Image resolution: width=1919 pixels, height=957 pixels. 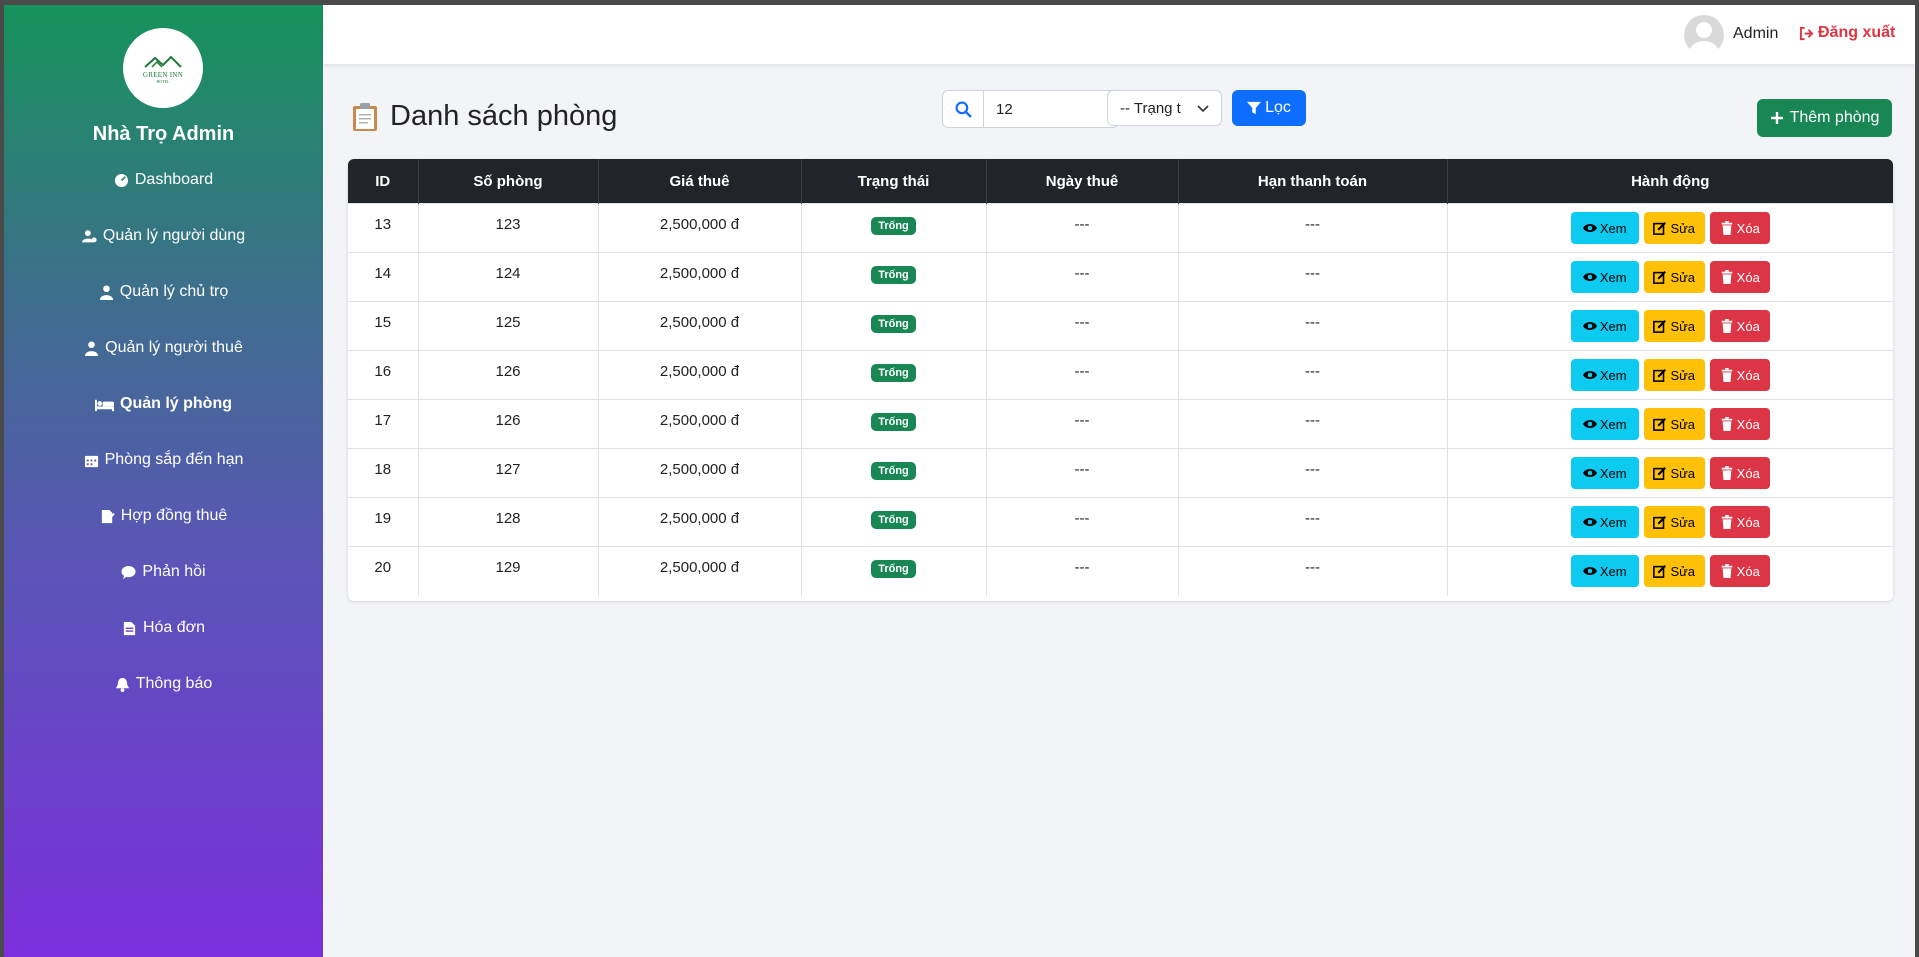 What do you see at coordinates (174, 571) in the screenshot?
I see `sidebar-item-label: Phản hồi` at bounding box center [174, 571].